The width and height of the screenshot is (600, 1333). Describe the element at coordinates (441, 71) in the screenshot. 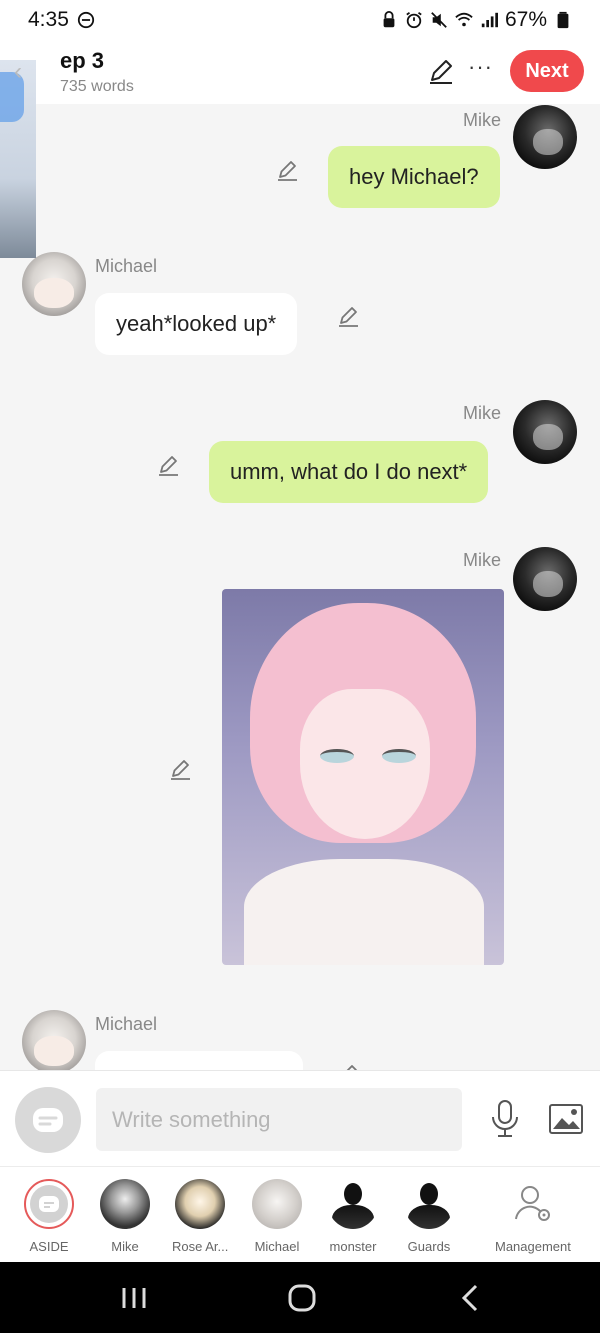

I see `edit-pen-icon` at that location.